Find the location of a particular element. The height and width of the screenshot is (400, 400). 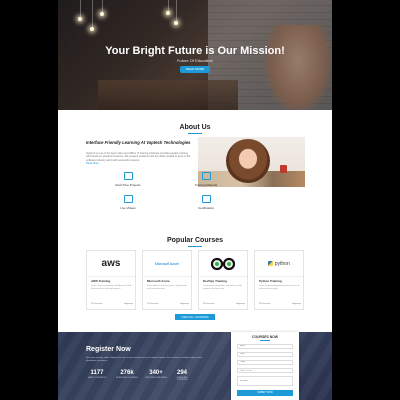

stat-teachers: 340+ CERTIFIED TEACHERS is located at coordinates (156, 374).